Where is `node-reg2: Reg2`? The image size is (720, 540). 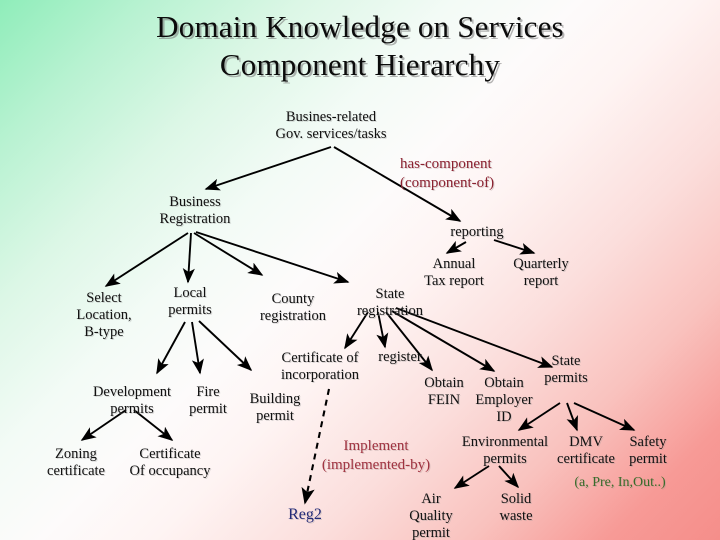
node-reg2: Reg2 is located at coordinates (305, 514).